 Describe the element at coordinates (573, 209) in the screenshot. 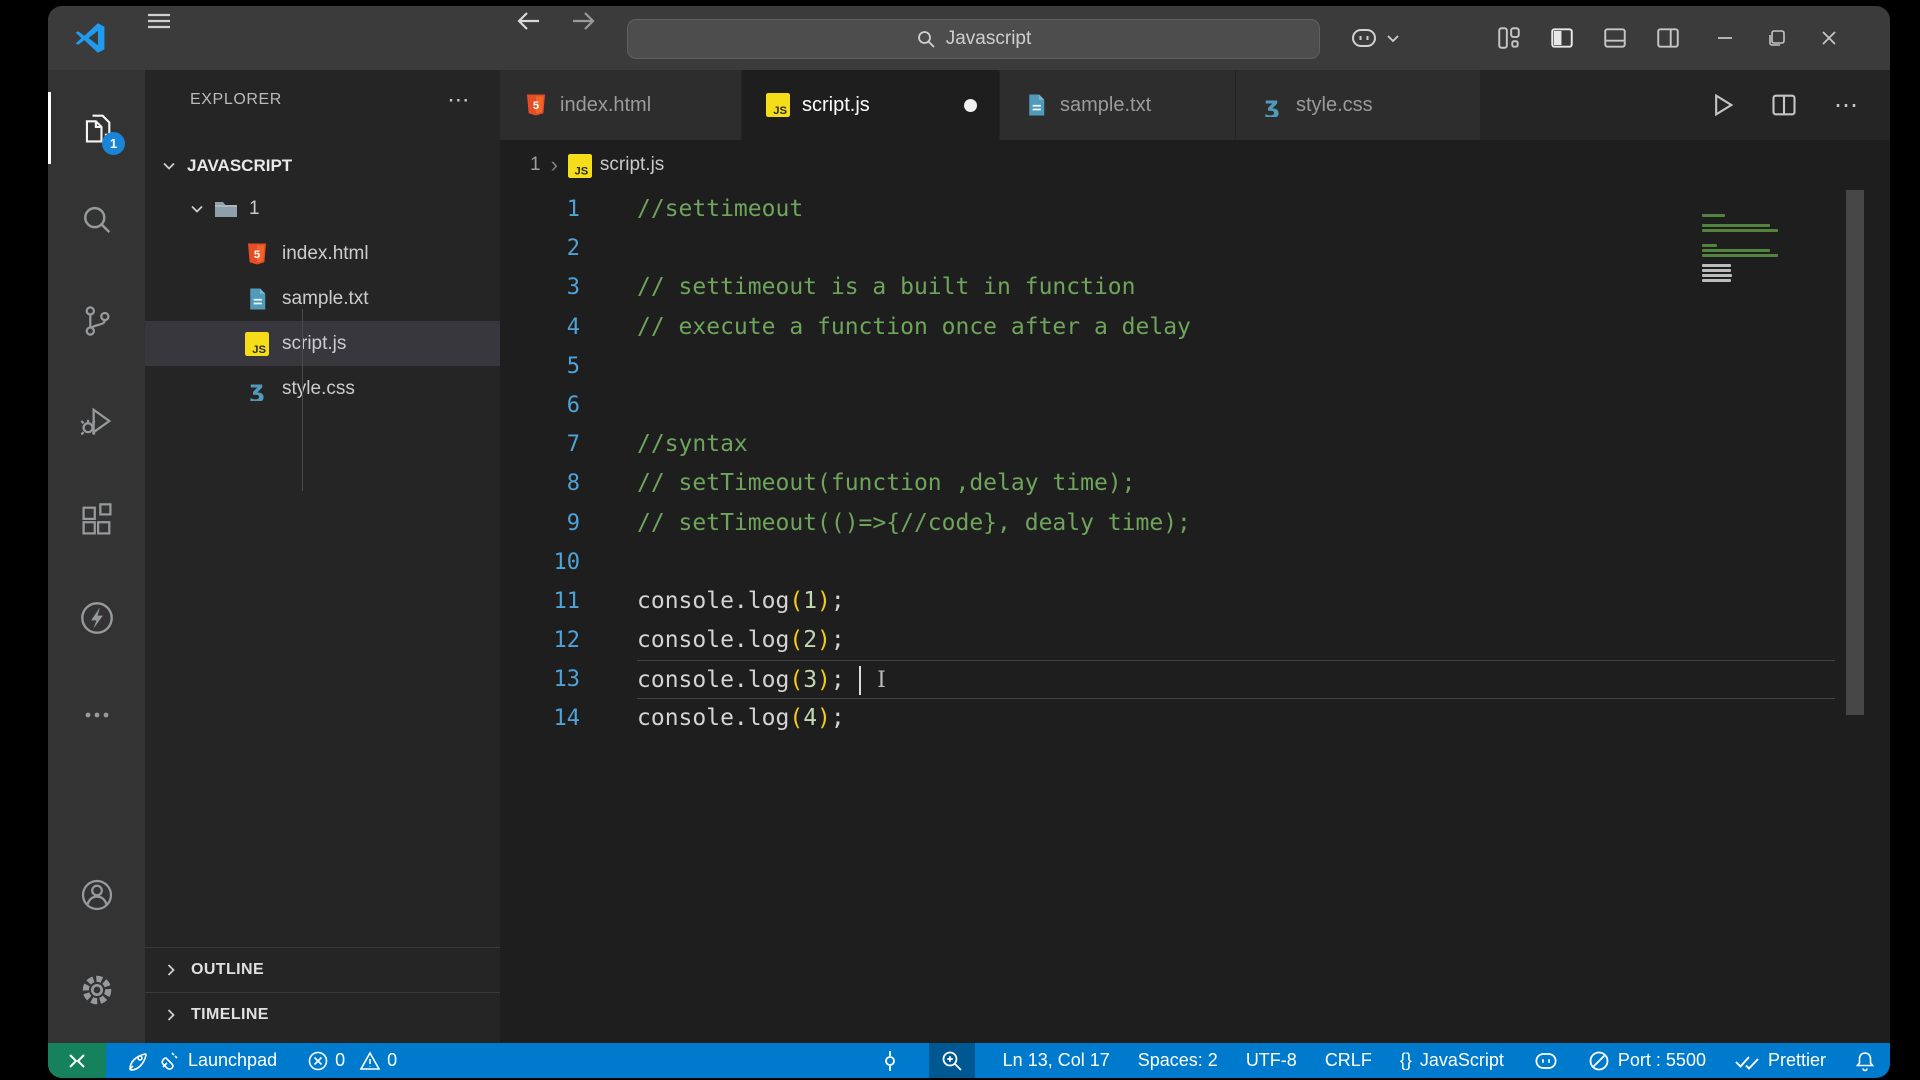

I see `line-number: 1` at that location.